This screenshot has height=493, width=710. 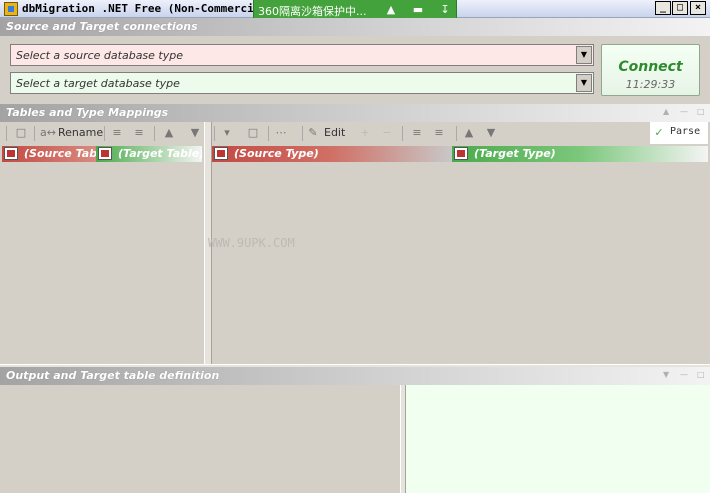 What do you see at coordinates (113, 375) in the screenshot?
I see `output-title: Output and Target table definition` at bounding box center [113, 375].